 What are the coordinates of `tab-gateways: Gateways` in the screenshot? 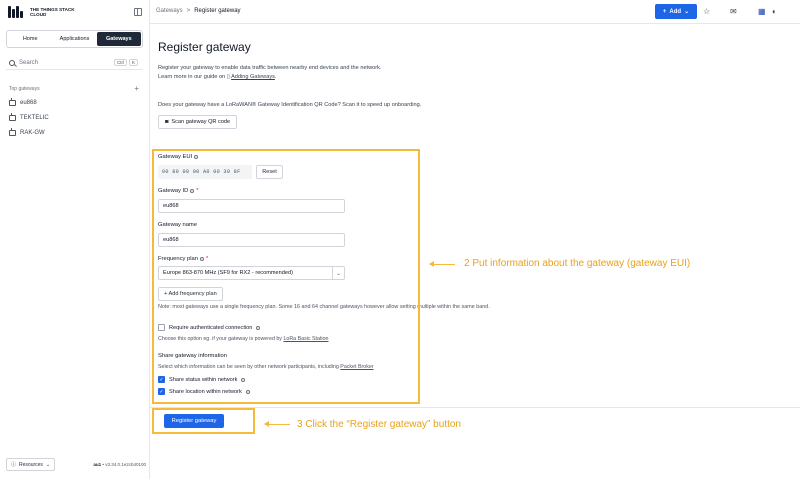 It's located at (118, 39).